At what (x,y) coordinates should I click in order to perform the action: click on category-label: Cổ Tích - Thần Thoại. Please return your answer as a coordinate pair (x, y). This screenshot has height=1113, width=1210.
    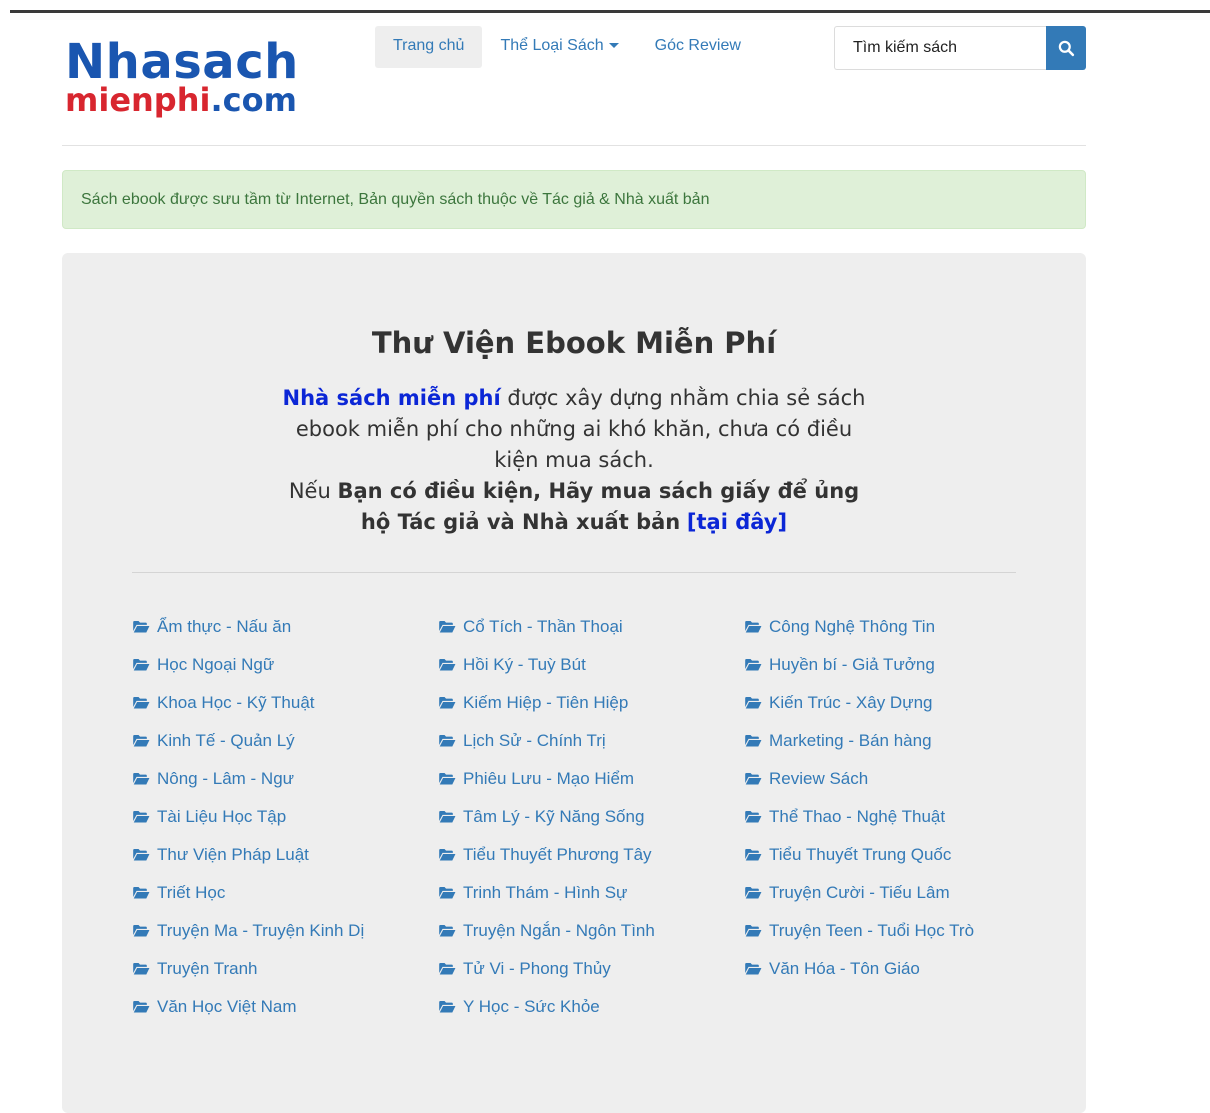
    Looking at the image, I should click on (543, 626).